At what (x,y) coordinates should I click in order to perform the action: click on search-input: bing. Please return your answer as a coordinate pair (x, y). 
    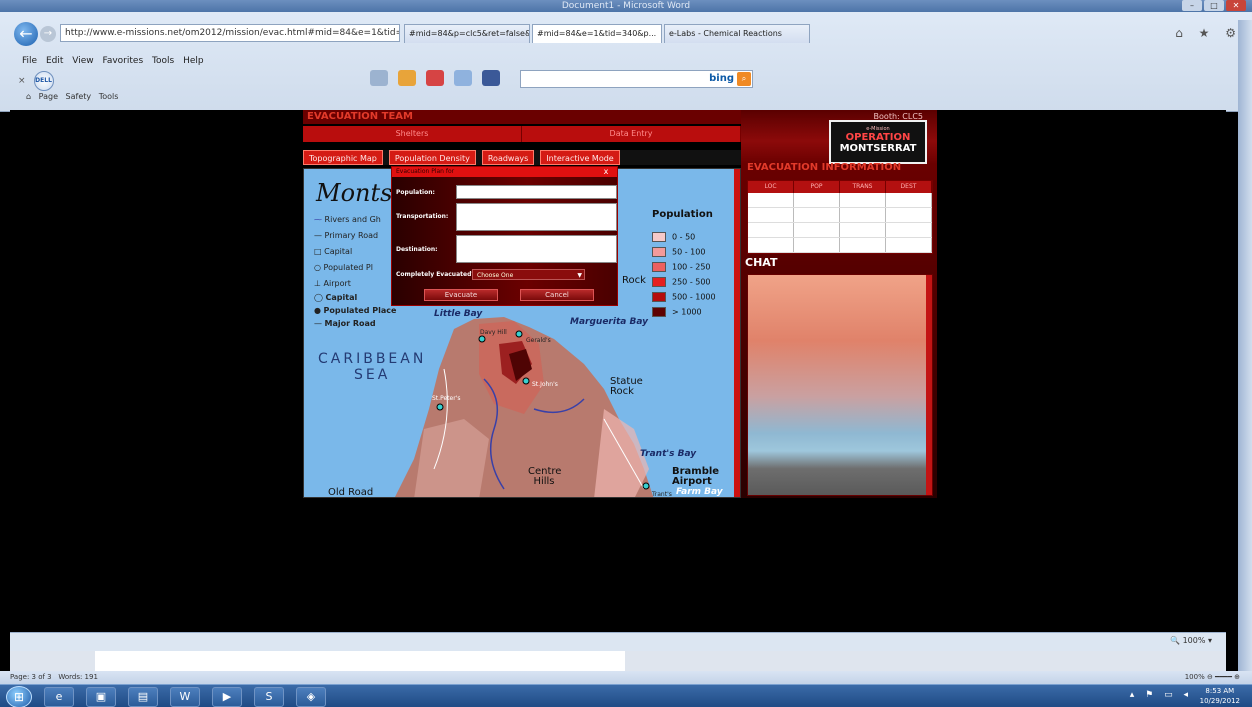
    Looking at the image, I should click on (636, 79).